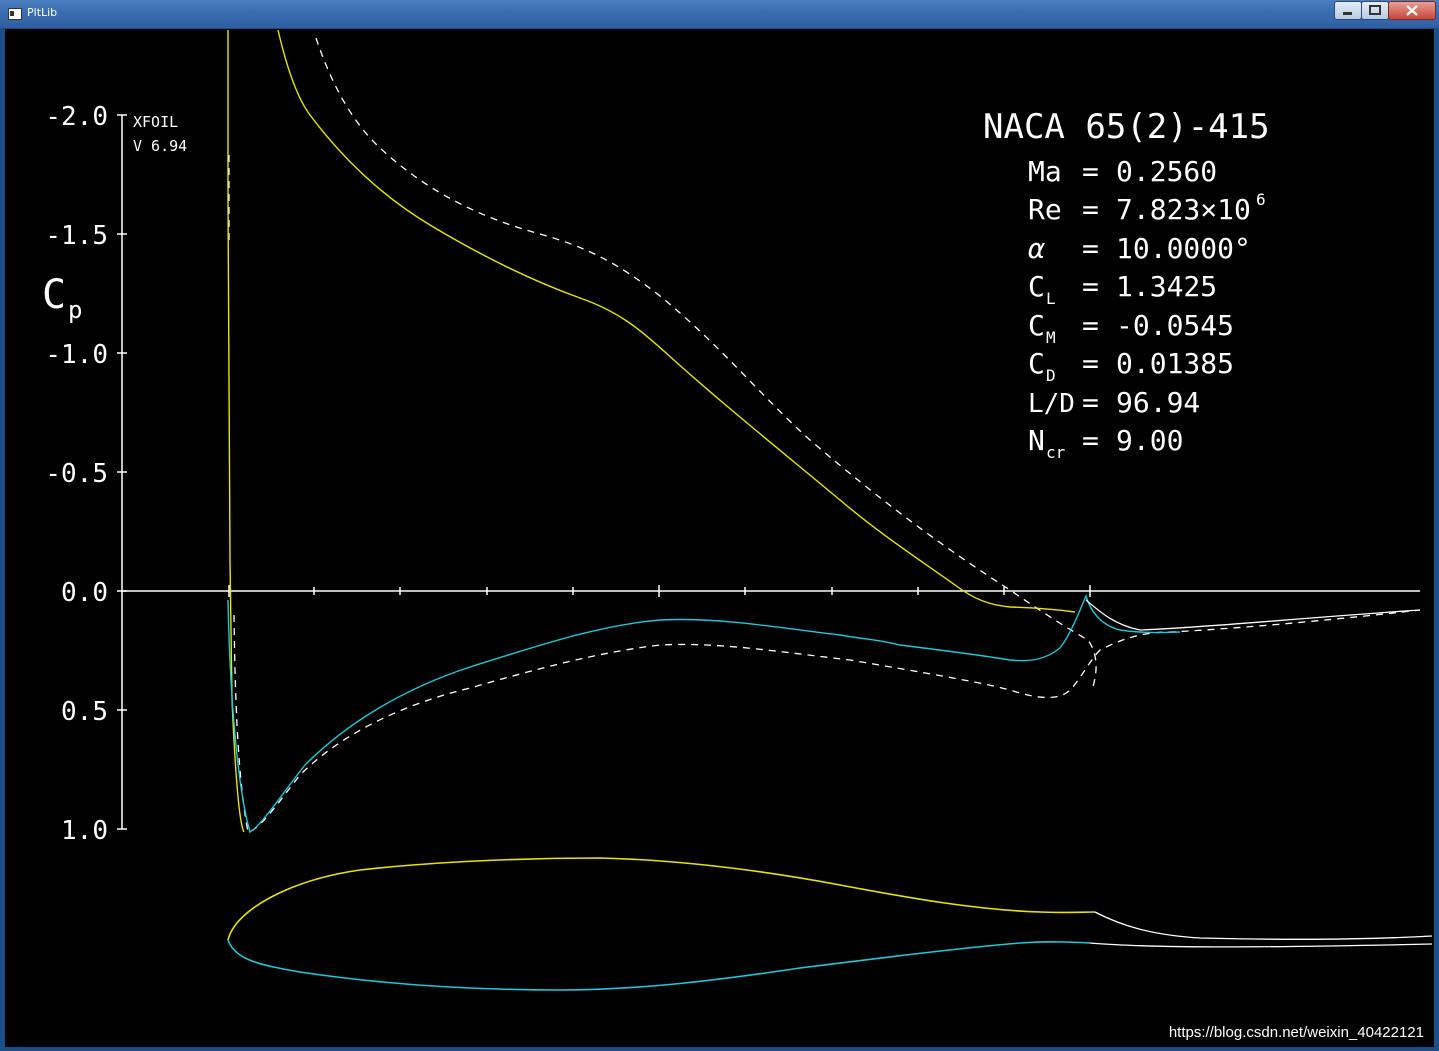  Describe the element at coordinates (1051, 298) in the screenshot. I see `cl-subscript: L` at that location.